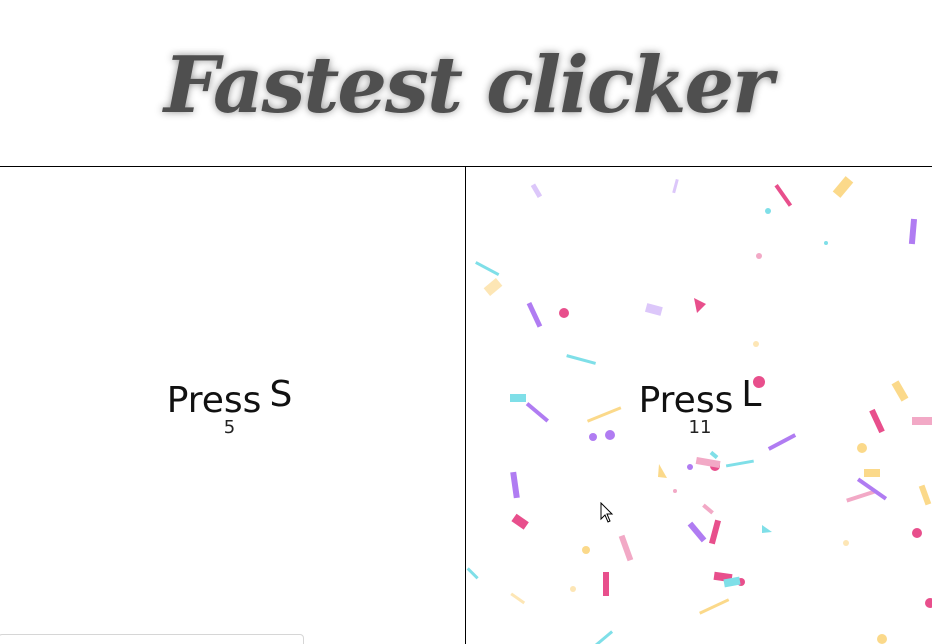  Describe the element at coordinates (152, 639) in the screenshot. I see `bottom-popup-edge` at that location.